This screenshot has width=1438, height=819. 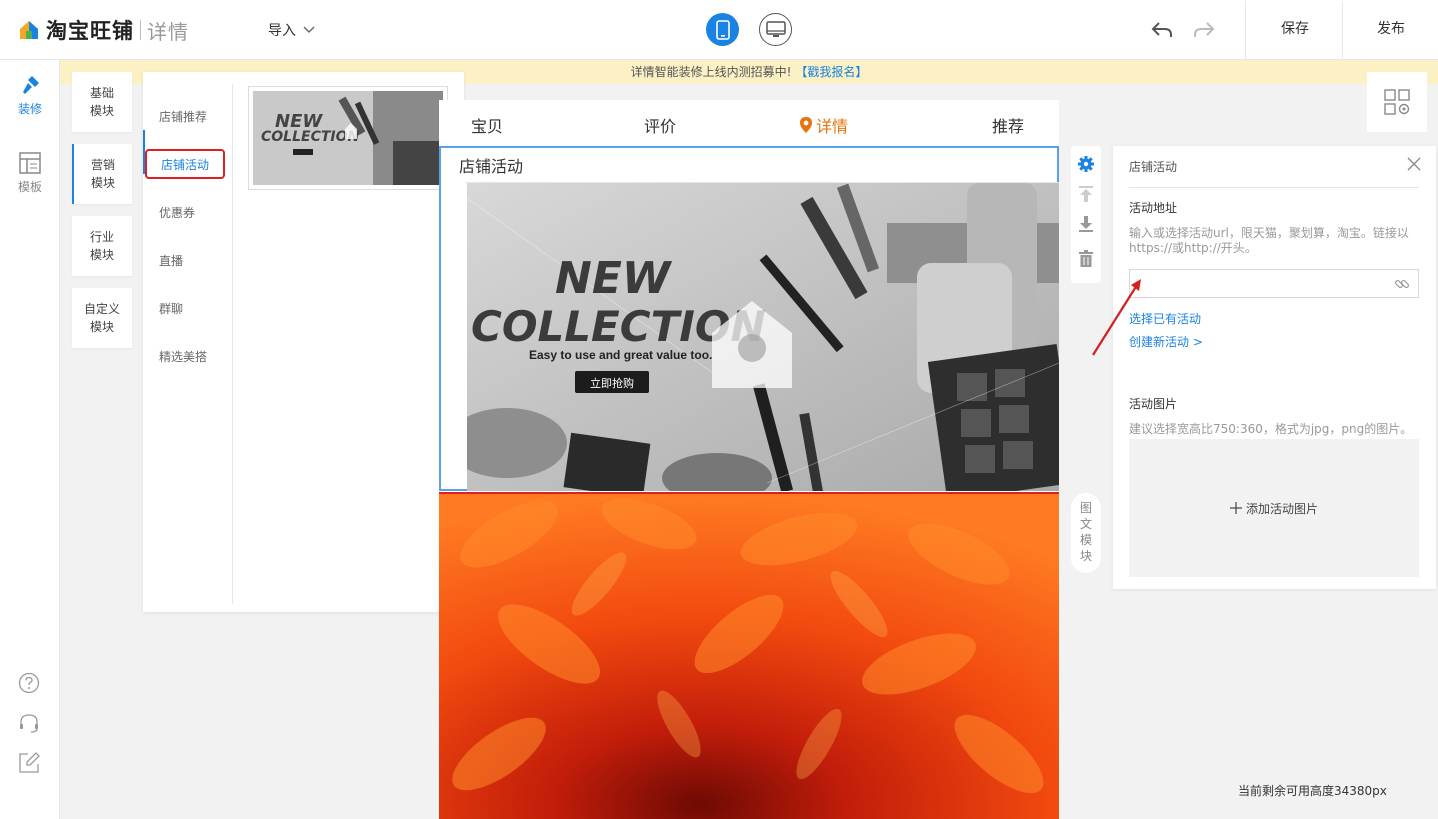 What do you see at coordinates (183, 356) in the screenshot?
I see `module-item: 精选美搭` at bounding box center [183, 356].